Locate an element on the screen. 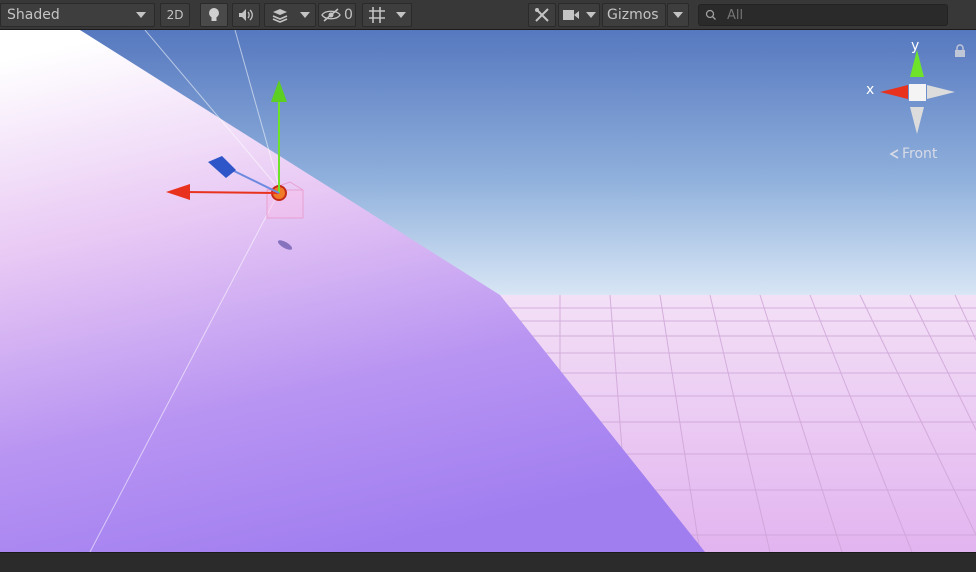  tools-button is located at coordinates (542, 15).